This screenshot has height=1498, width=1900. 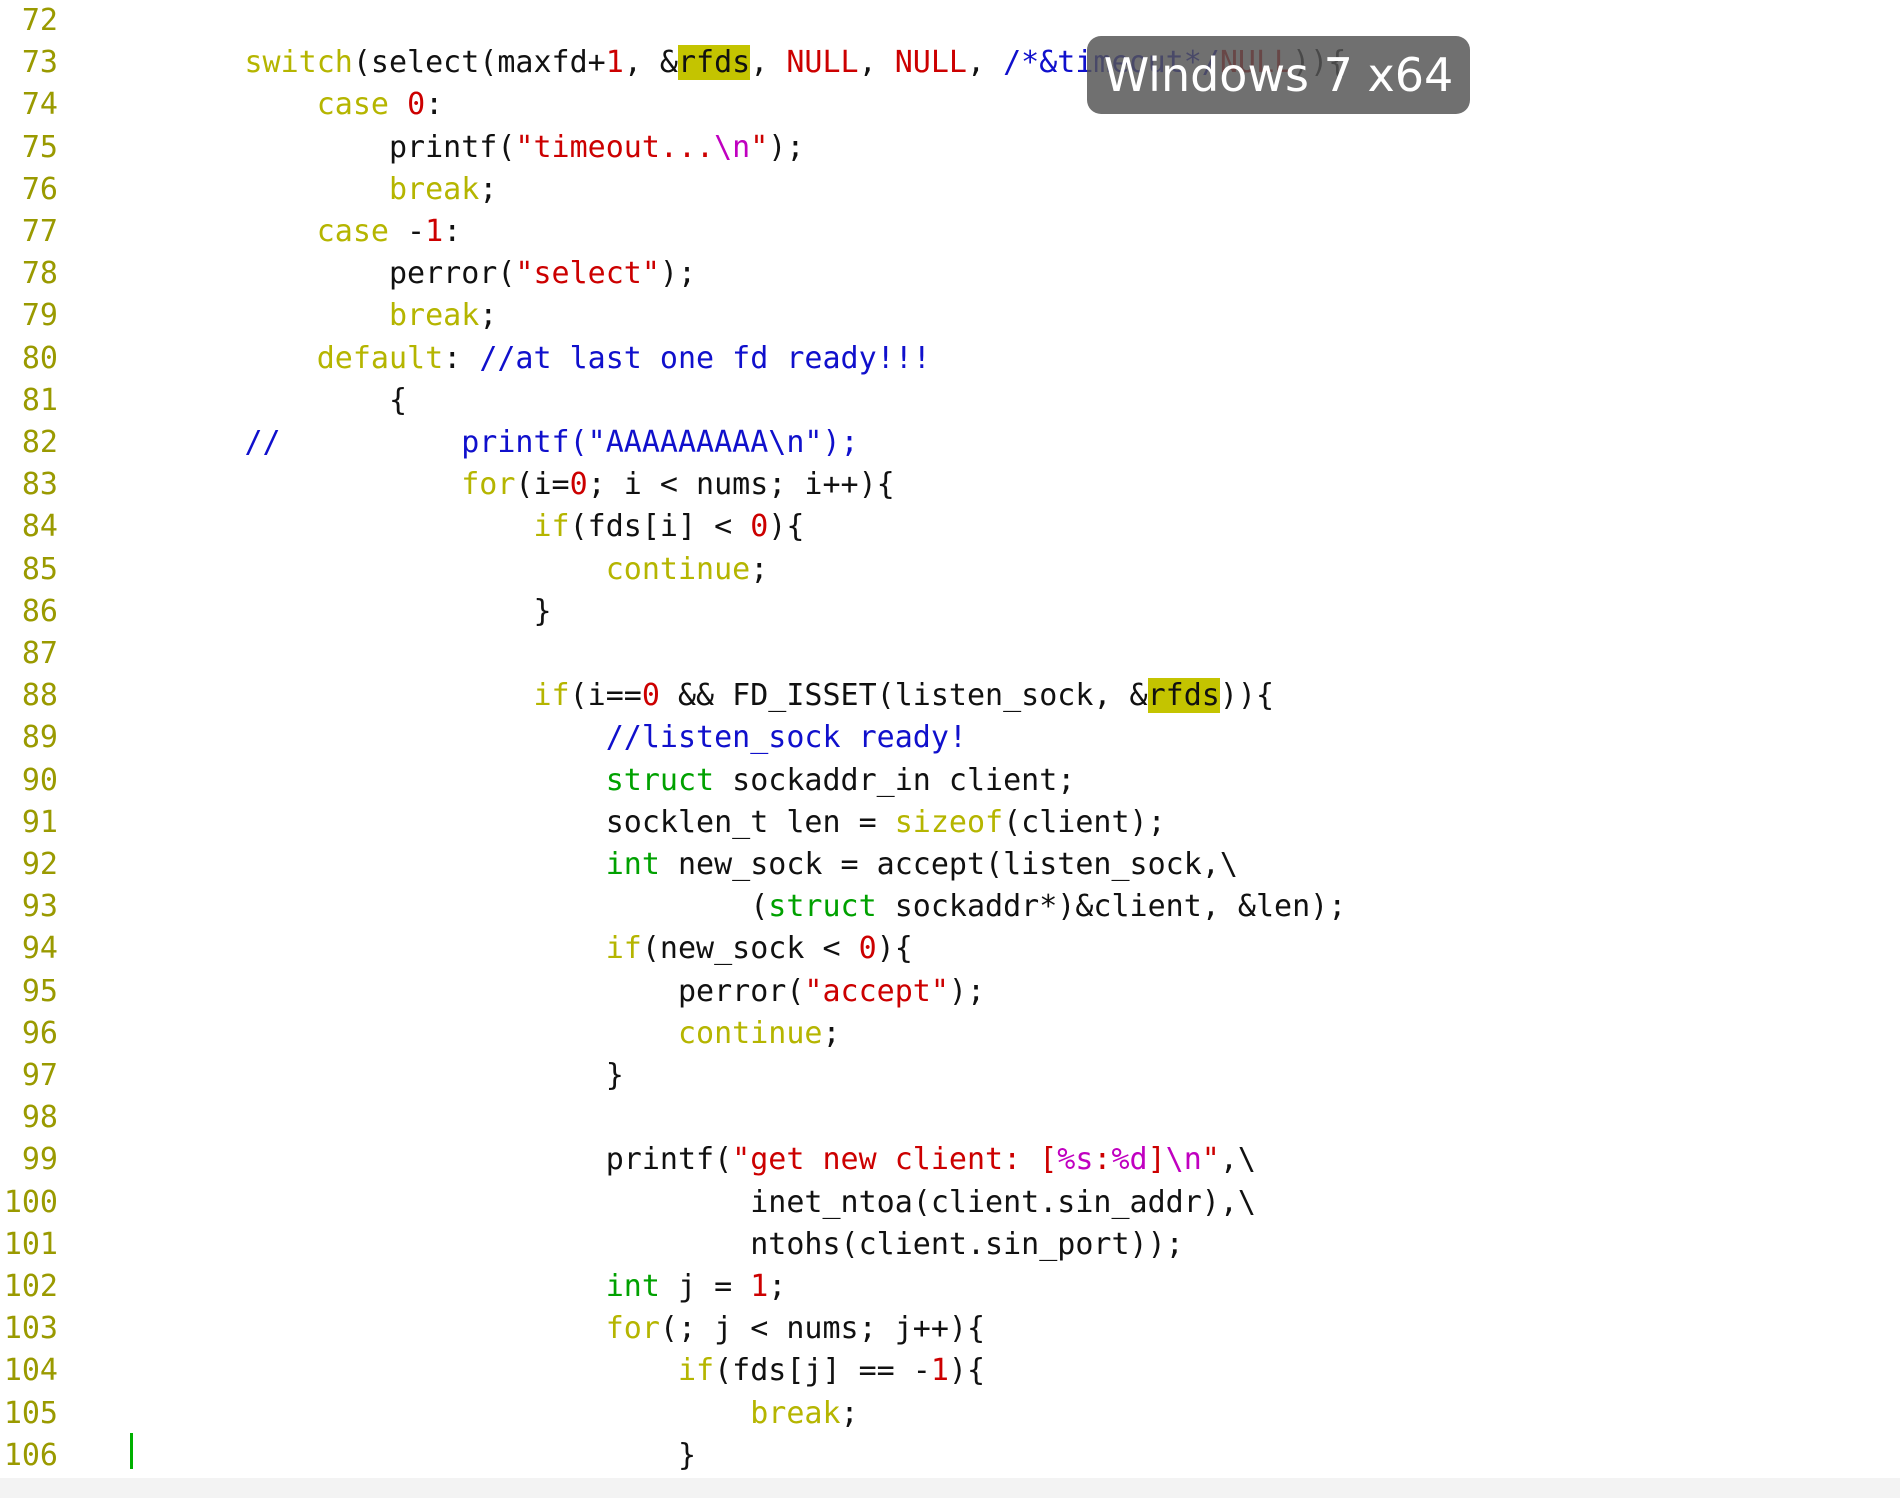 I want to click on line-code: for(i=0; i < nums; i++){, so click(x=497, y=485).